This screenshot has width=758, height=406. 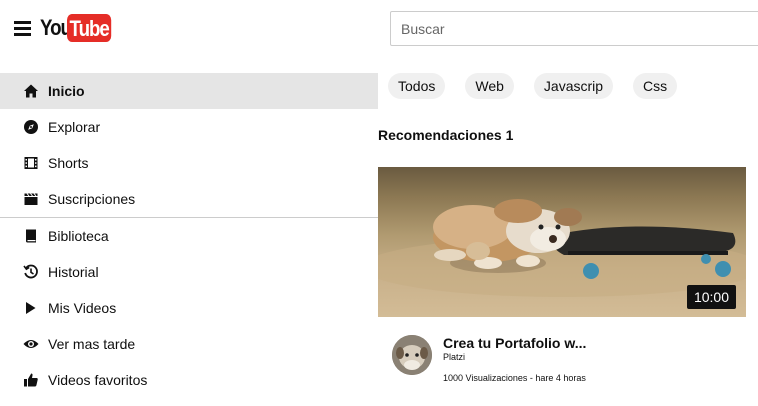 I want to click on avatar-image, so click(x=412, y=355).